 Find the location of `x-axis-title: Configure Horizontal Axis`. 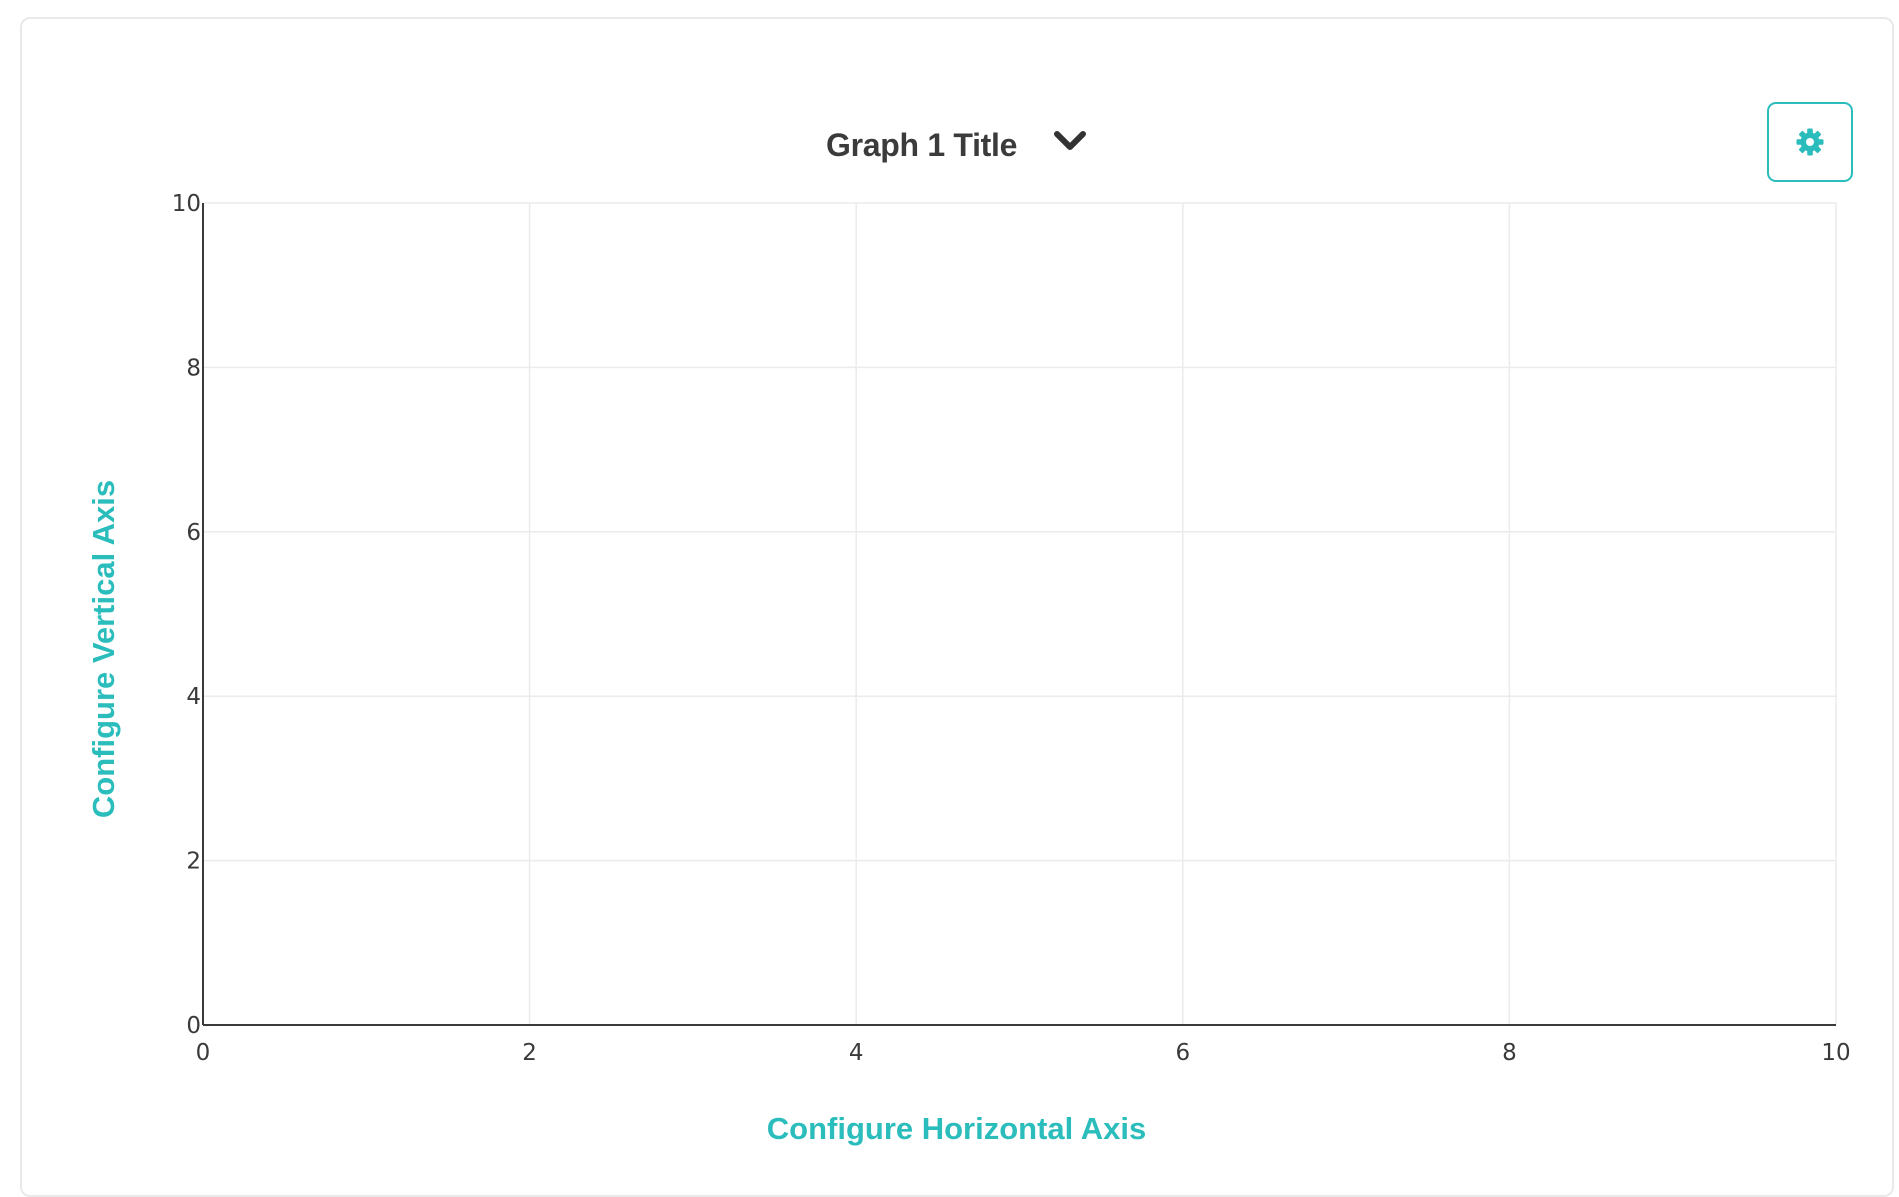

x-axis-title: Configure Horizontal Axis is located at coordinates (956, 1128).